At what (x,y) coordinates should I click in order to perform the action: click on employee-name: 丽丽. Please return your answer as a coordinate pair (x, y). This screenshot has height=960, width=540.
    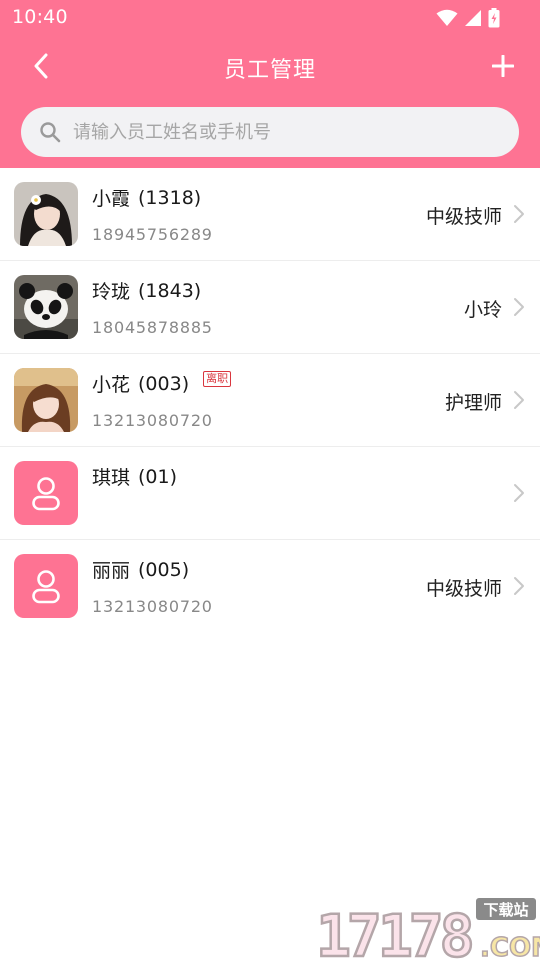
    Looking at the image, I should click on (111, 571).